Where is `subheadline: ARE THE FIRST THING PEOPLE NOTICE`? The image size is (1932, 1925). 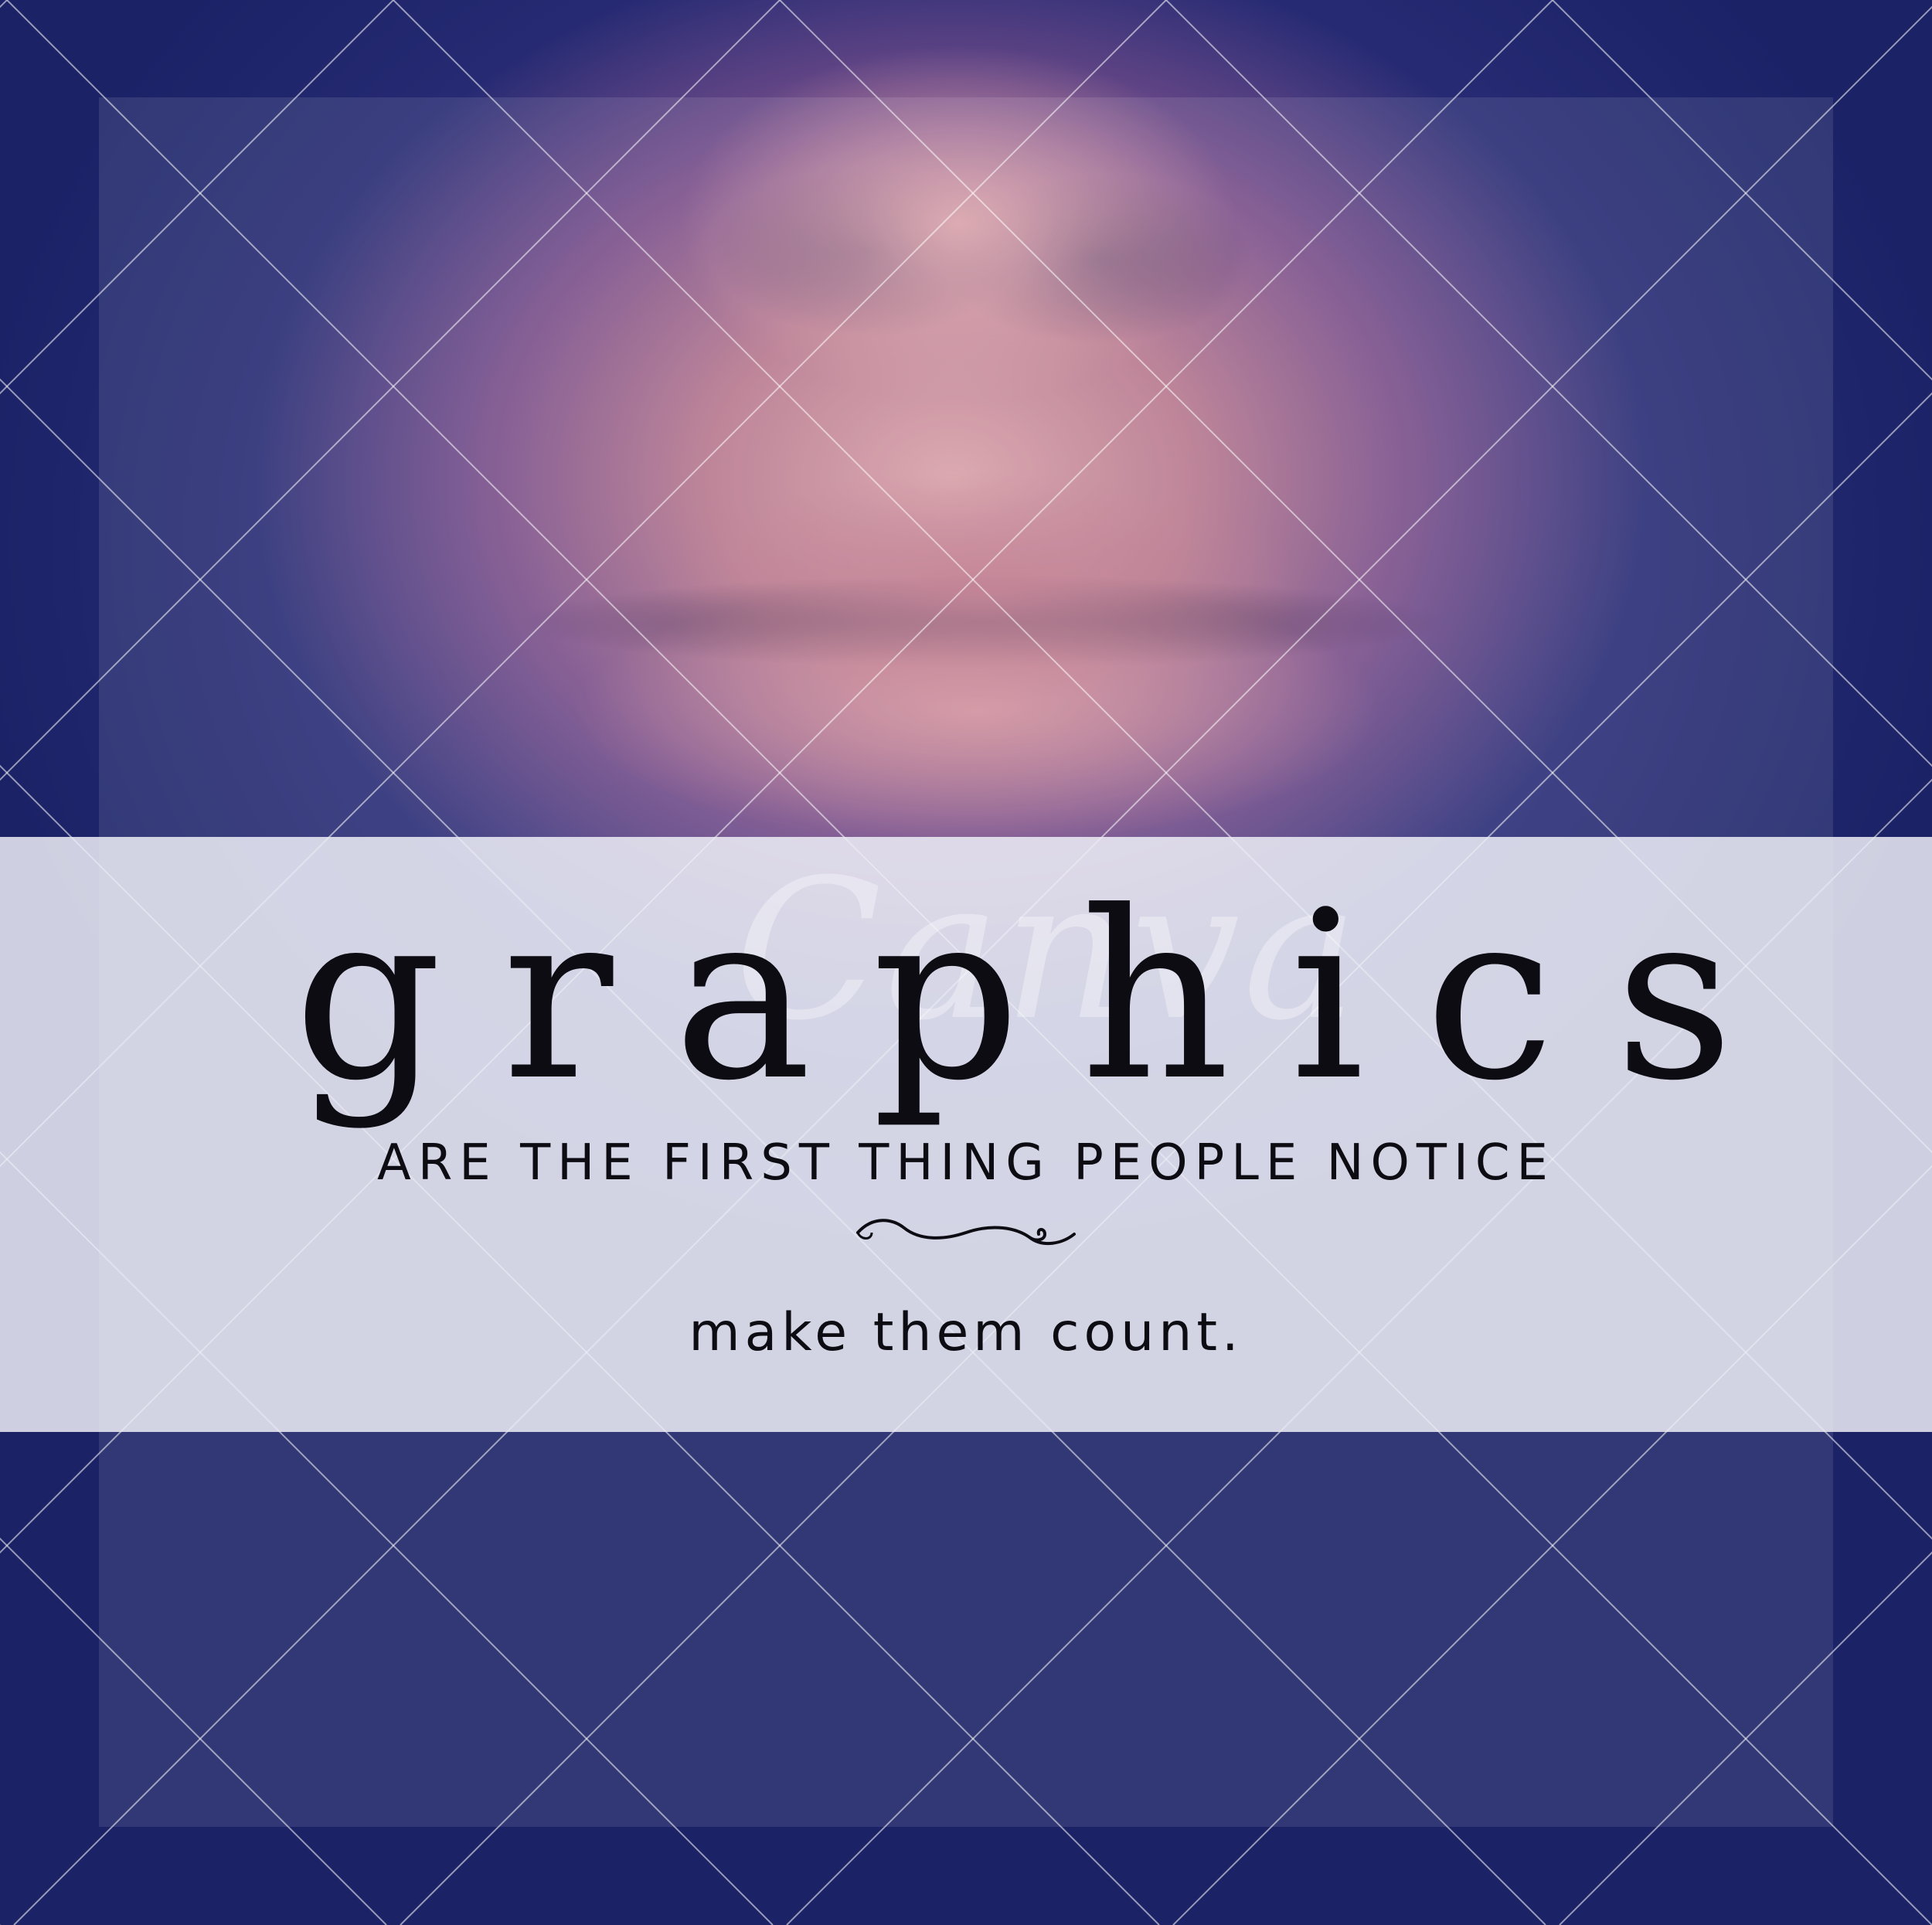
subheadline: ARE THE FIRST THING PEOPLE NOTICE is located at coordinates (966, 1163).